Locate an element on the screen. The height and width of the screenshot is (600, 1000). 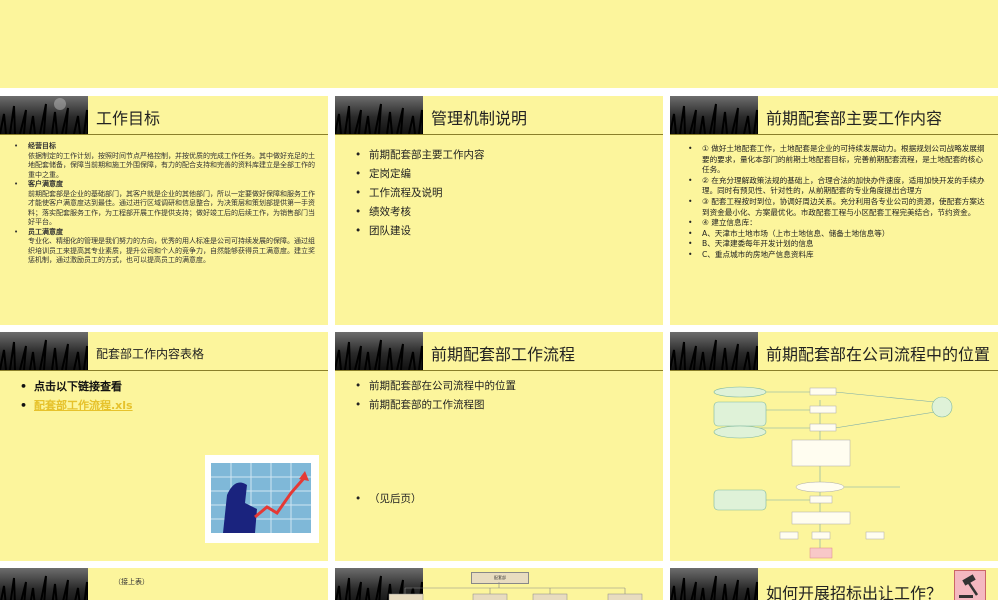
list-item: A、天津市土地市场（上市土地信息、储备土地信息等） is located at coordinates (838, 234).